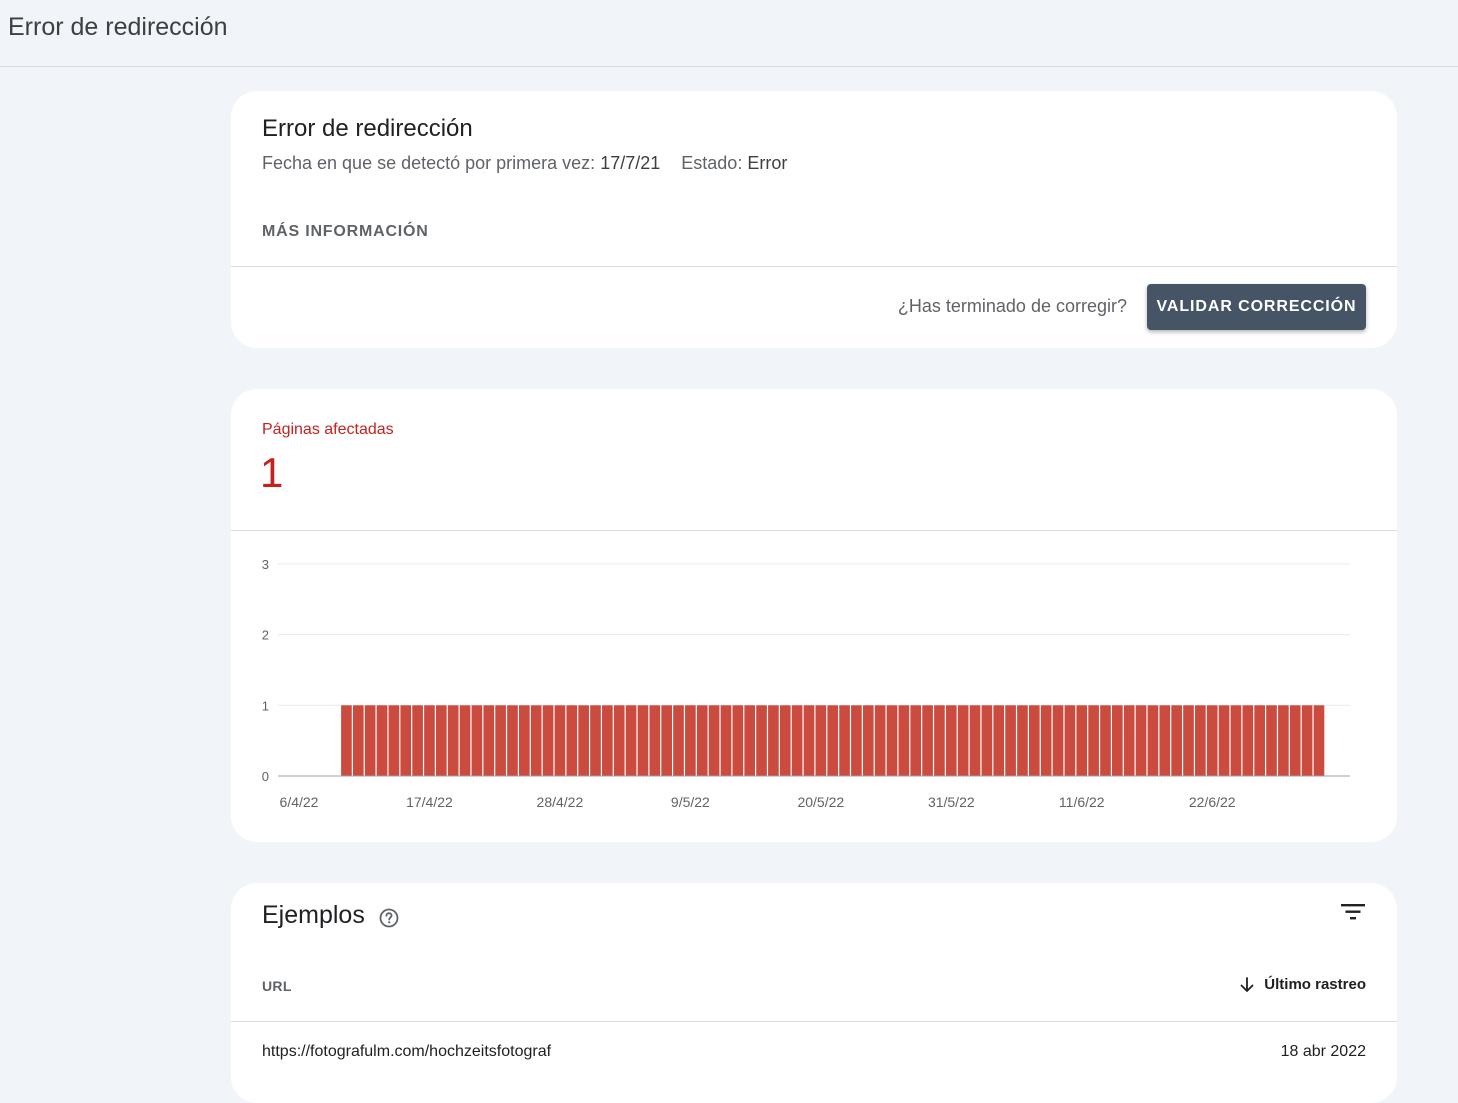  Describe the element at coordinates (1353, 912) in the screenshot. I see `filter-icon` at that location.